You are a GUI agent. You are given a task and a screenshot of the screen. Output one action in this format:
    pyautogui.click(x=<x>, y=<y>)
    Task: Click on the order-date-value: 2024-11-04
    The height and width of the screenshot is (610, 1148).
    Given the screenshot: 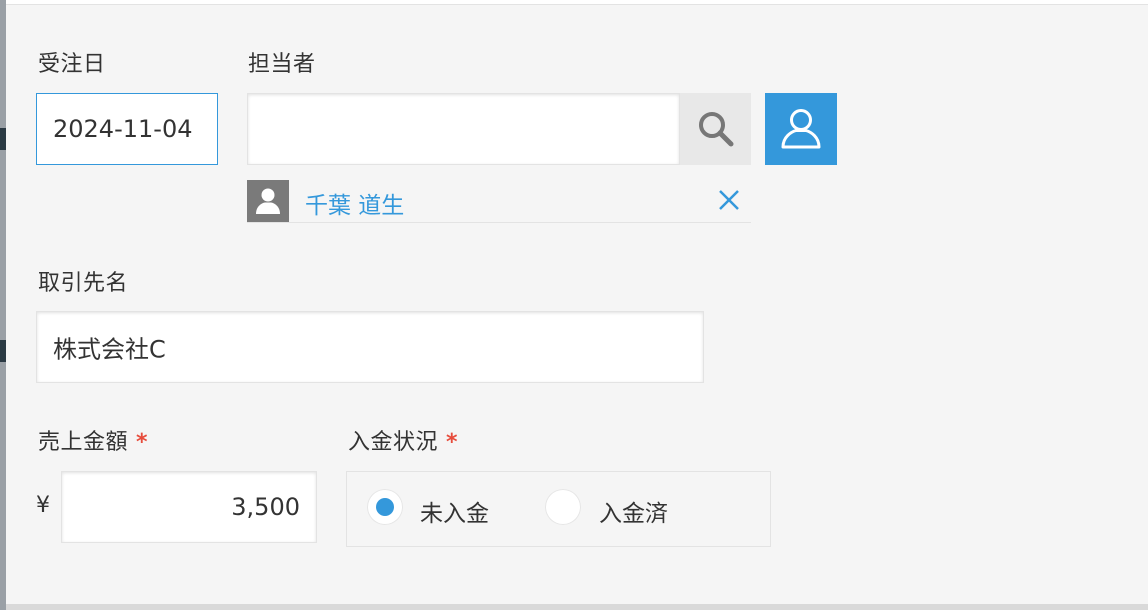 What is the action you would take?
    pyautogui.click(x=123, y=129)
    